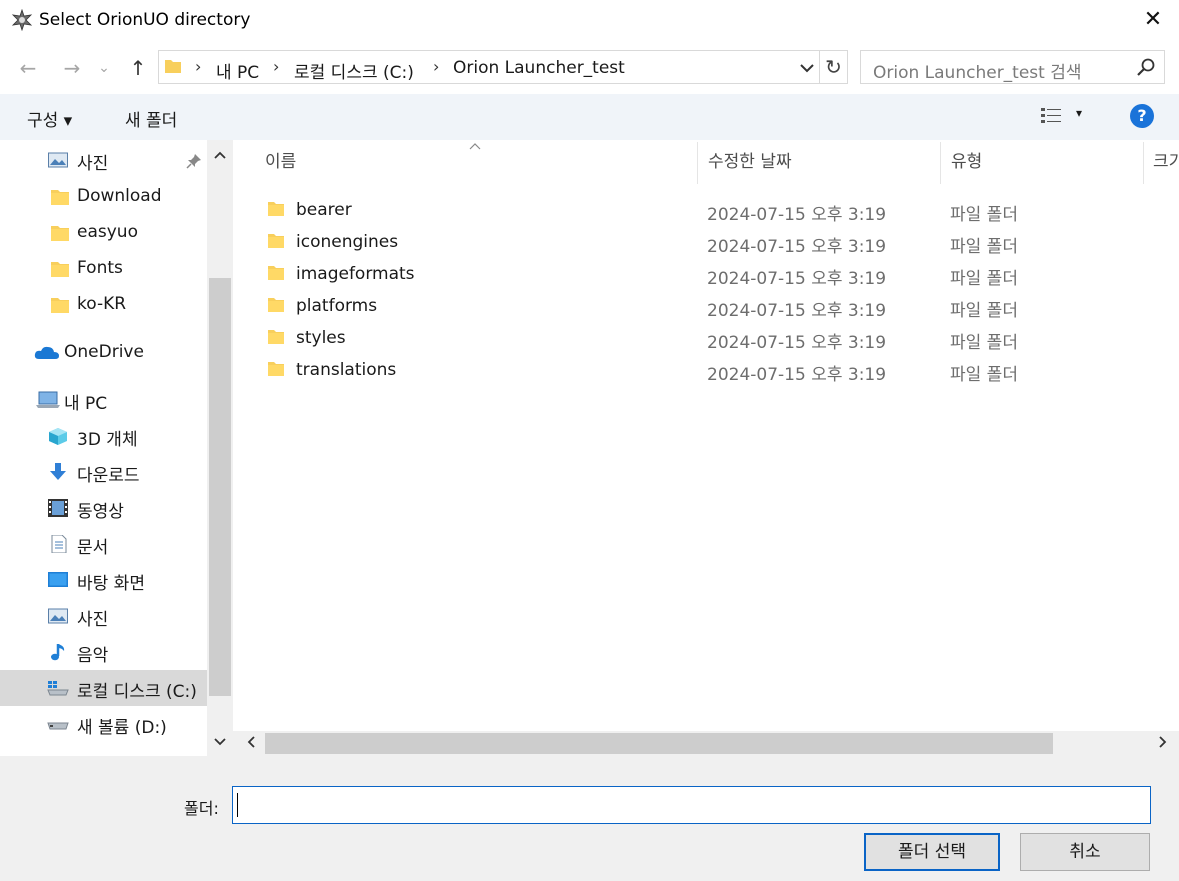 The image size is (1179, 881). Describe the element at coordinates (706, 210) in the screenshot. I see `file-row: bearer 2024-07-15 오후 3:19 파일 폴더` at that location.